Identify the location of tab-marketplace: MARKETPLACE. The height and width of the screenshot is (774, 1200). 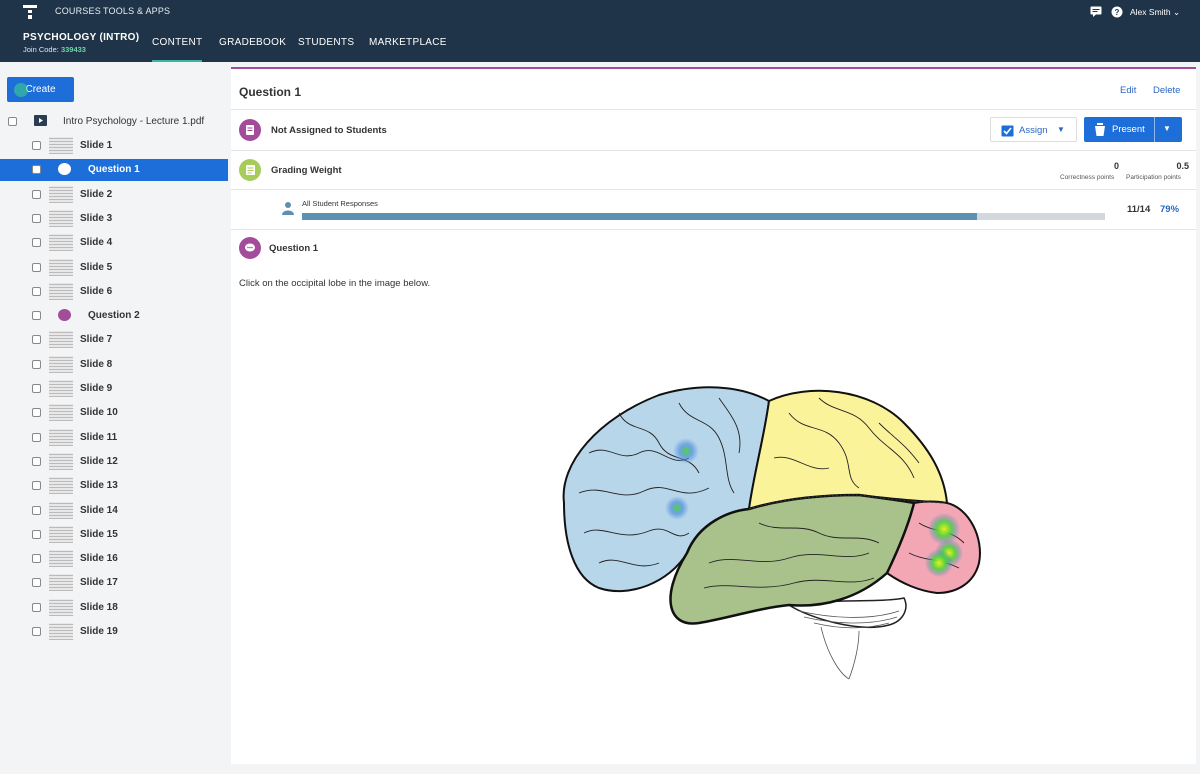
(408, 42).